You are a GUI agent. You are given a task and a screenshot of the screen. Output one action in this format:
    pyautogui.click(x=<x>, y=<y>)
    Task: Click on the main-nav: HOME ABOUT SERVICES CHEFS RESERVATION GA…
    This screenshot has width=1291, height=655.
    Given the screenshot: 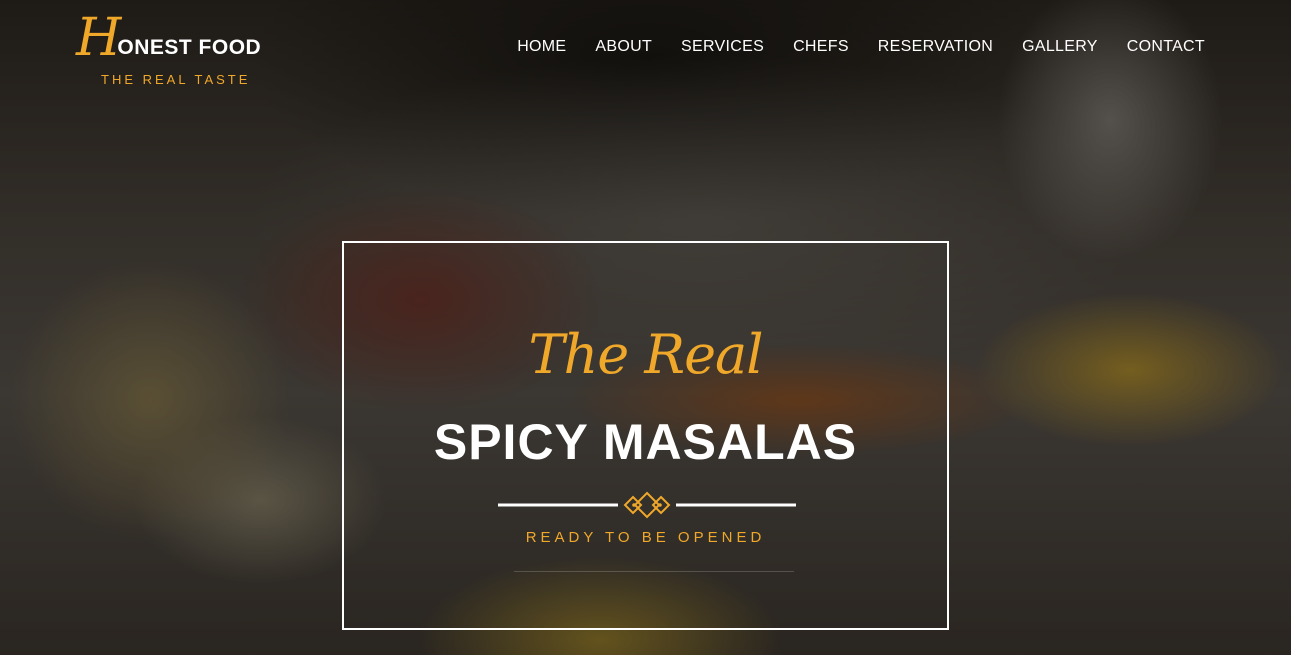 What is the action you would take?
    pyautogui.click(x=861, y=47)
    